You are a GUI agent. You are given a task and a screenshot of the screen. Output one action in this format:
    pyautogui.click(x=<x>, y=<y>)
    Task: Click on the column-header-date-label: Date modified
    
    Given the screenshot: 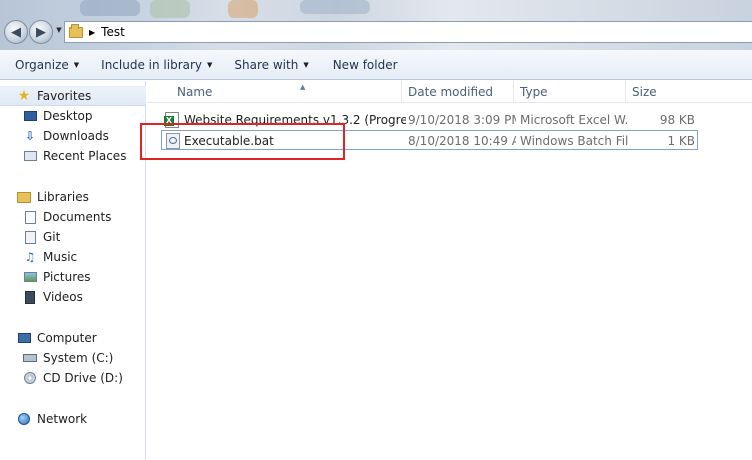 What is the action you would take?
    pyautogui.click(x=451, y=92)
    